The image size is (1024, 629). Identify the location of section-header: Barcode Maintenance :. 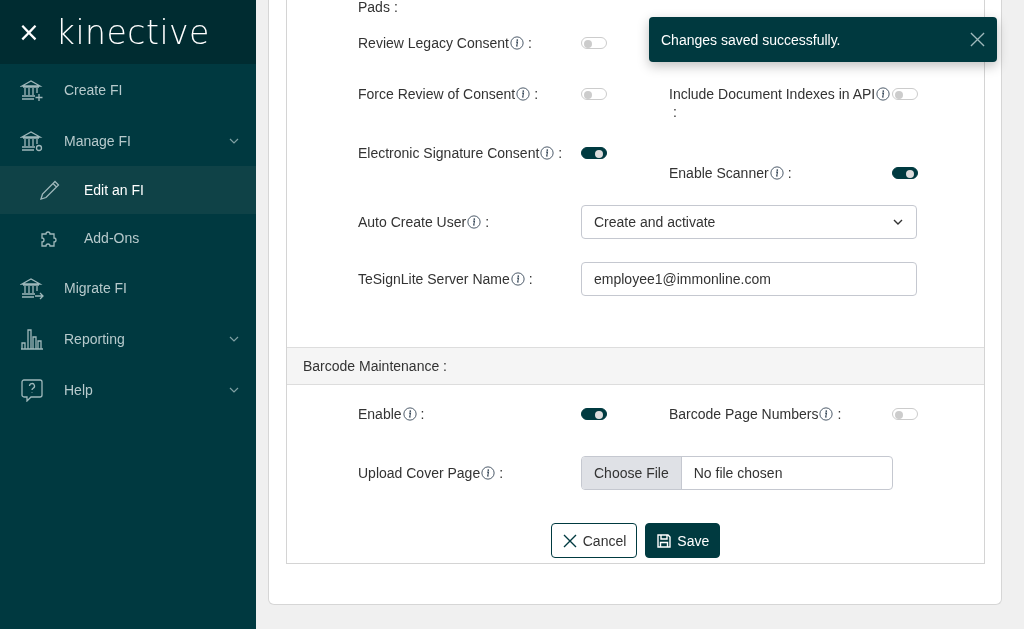
(635, 366).